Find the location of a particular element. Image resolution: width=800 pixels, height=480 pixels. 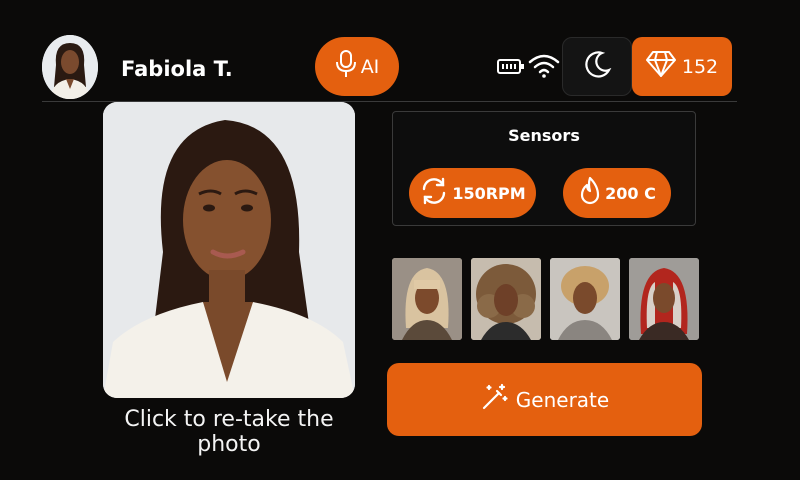

rpm-sensor-badge: 150RPM is located at coordinates (472, 193).